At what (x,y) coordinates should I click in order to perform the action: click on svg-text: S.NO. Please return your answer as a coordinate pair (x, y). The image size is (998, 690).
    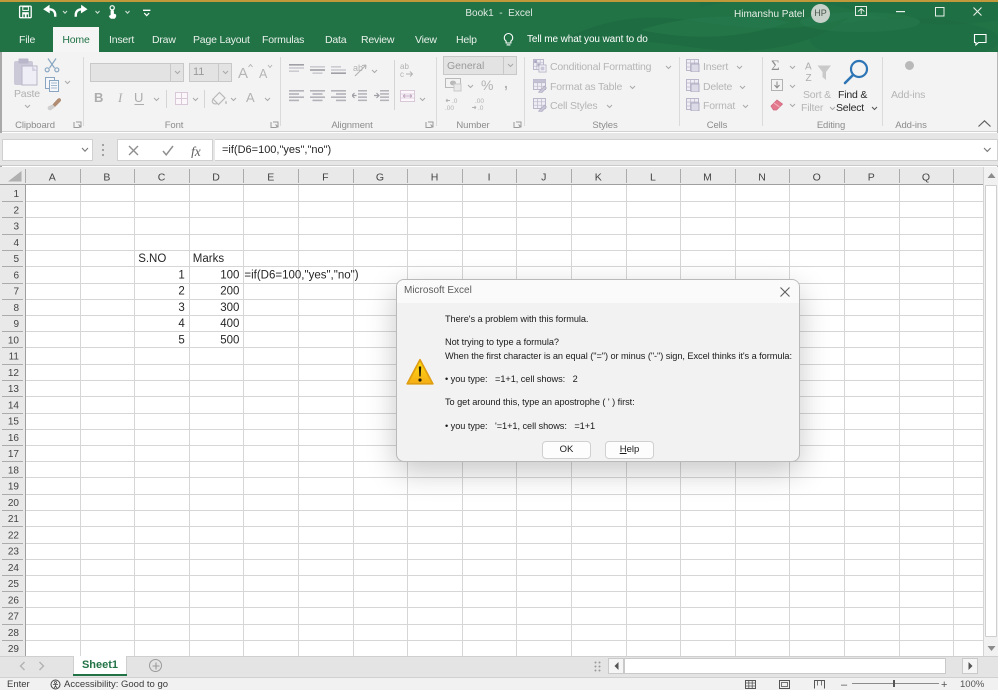
    Looking at the image, I should click on (152, 259).